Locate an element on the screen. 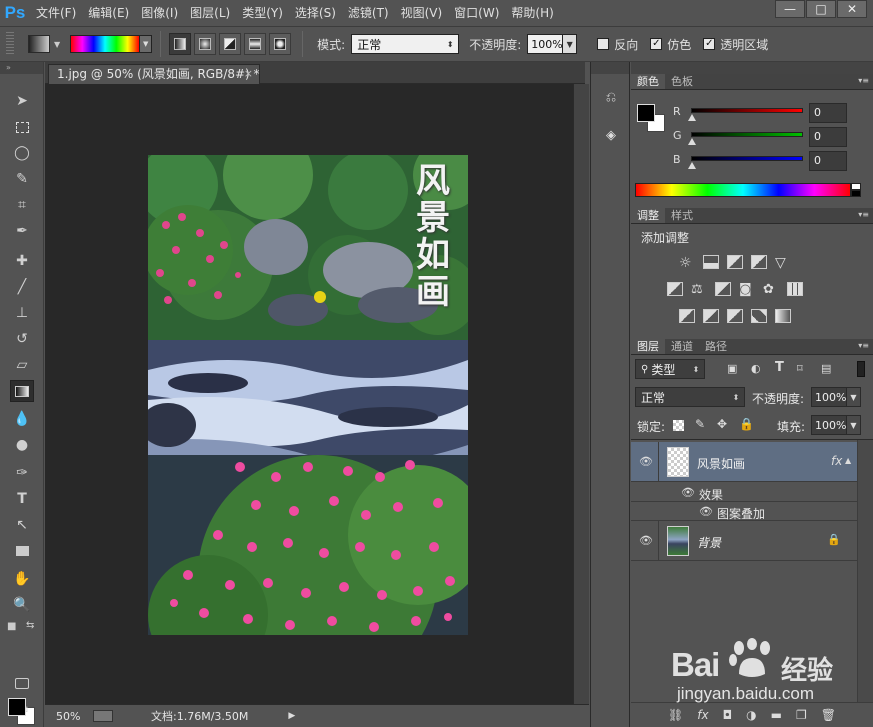  quick-selection-tool-icon: ✎ is located at coordinates (22, 179).